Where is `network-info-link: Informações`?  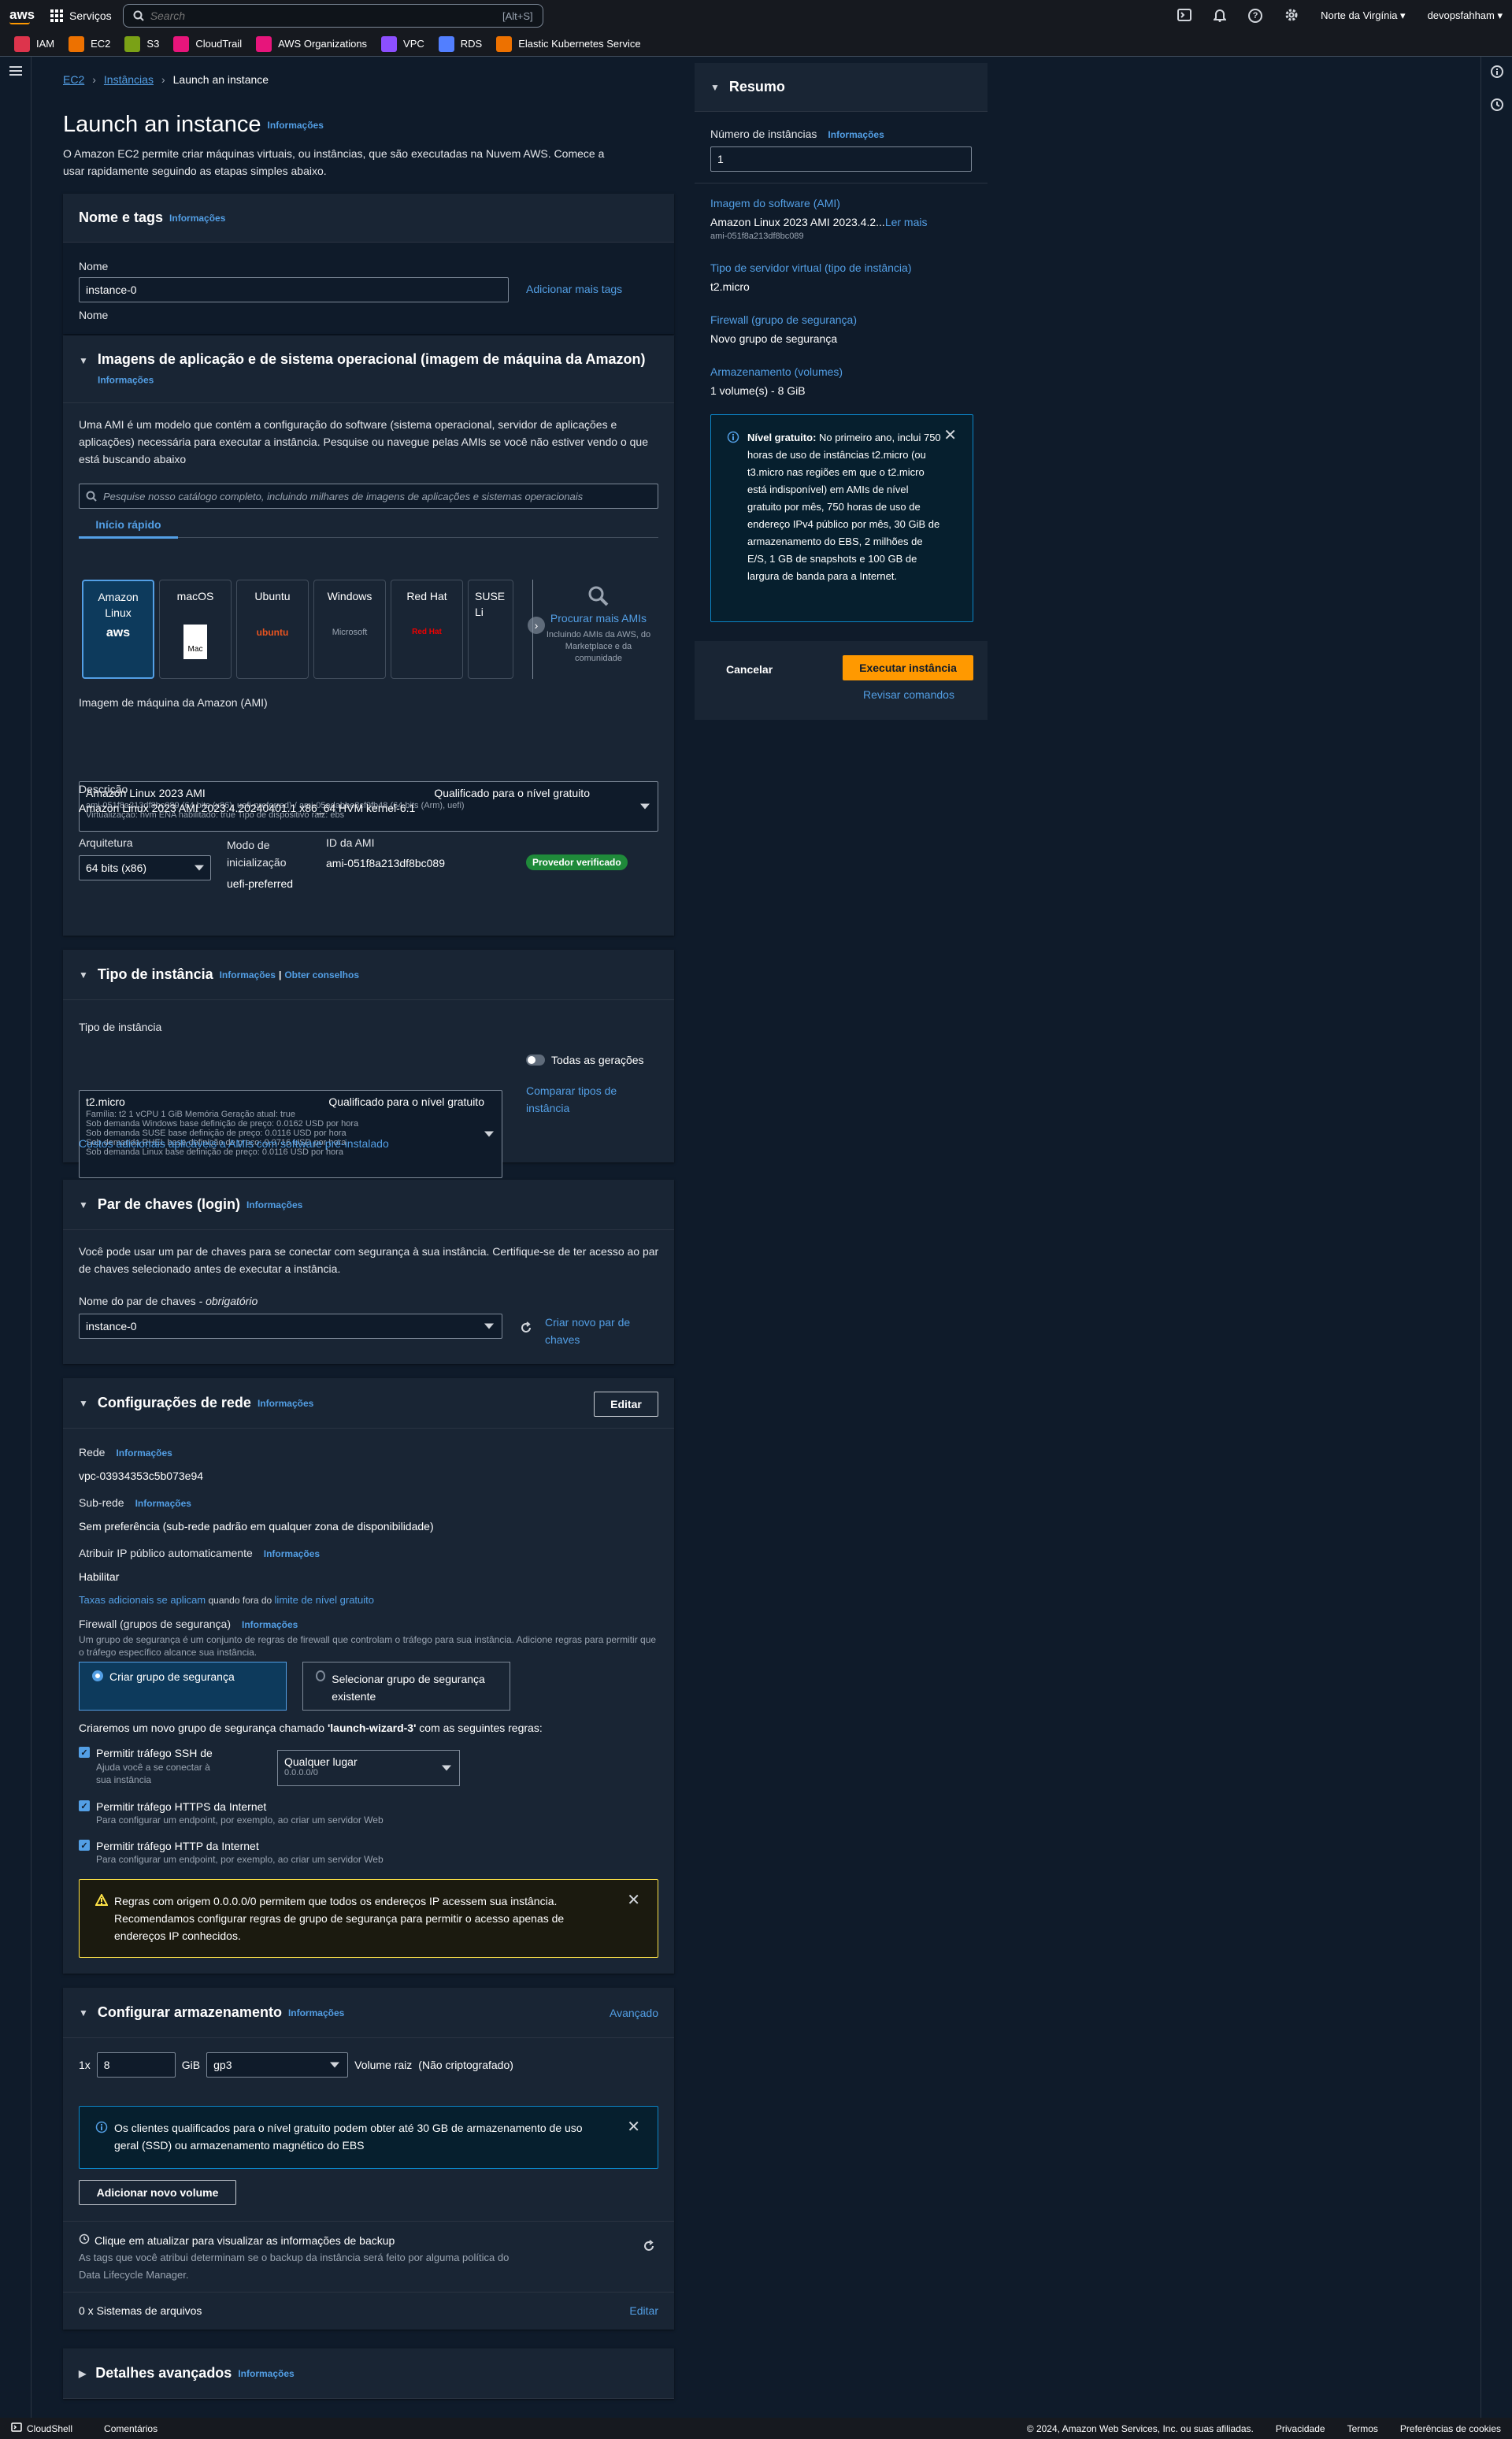
network-info-link: Informações is located at coordinates (285, 1403).